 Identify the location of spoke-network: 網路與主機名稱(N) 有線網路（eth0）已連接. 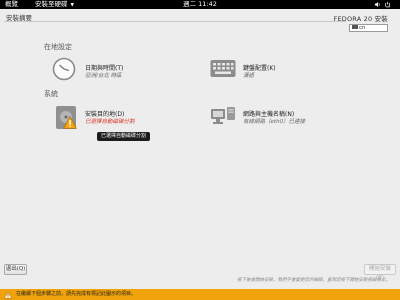
(280, 118).